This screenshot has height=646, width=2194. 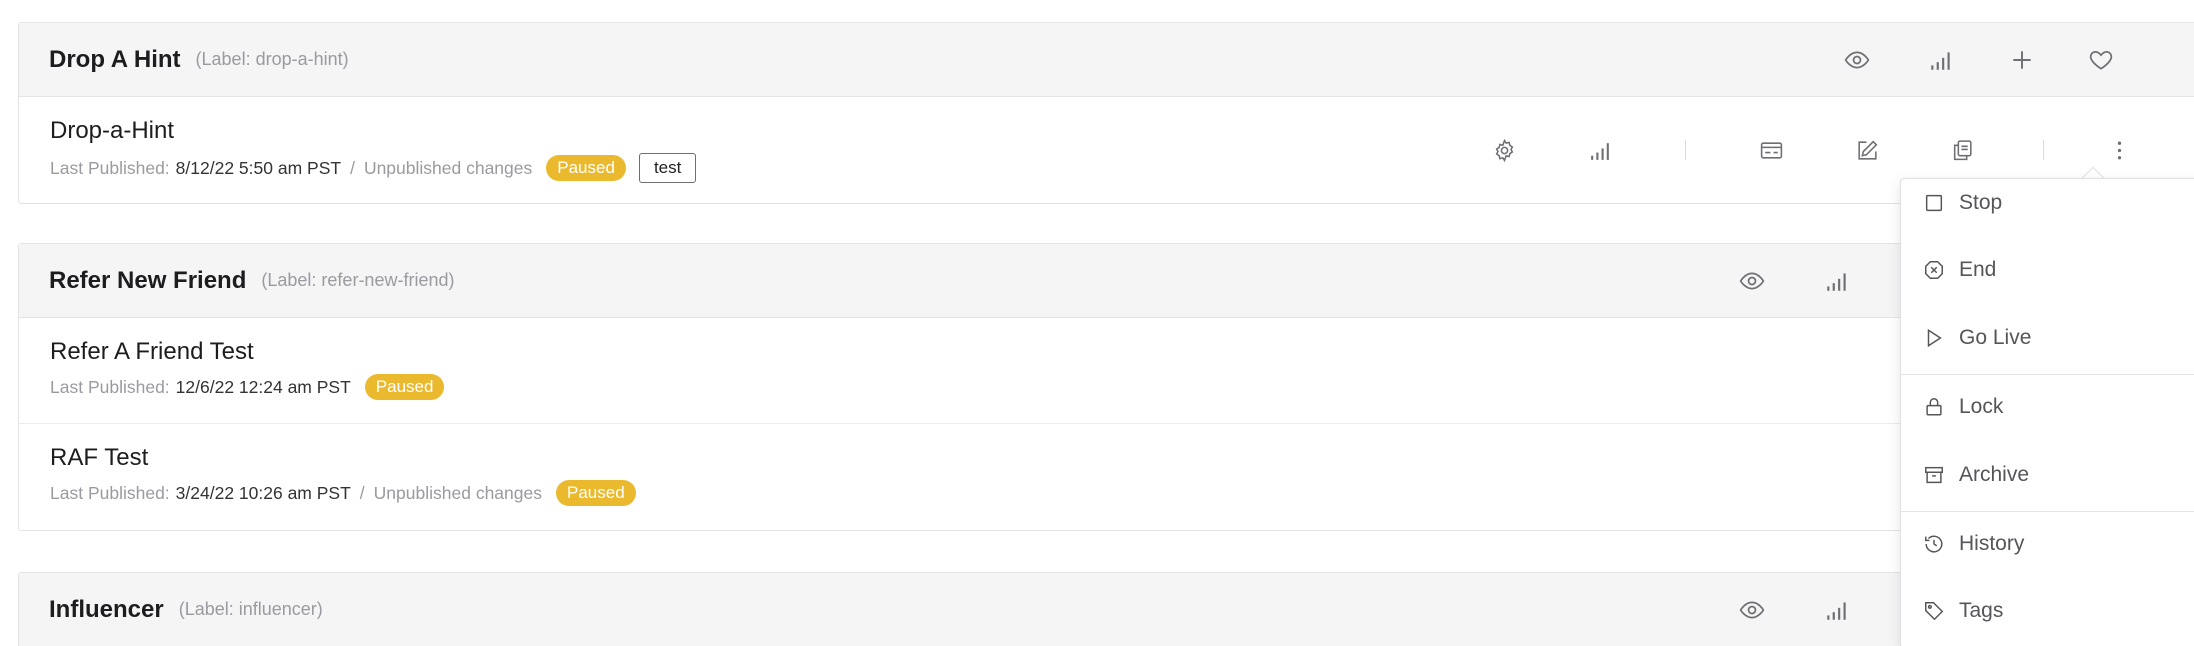 What do you see at coordinates (2047, 544) in the screenshot?
I see `menu-item-history: History` at bounding box center [2047, 544].